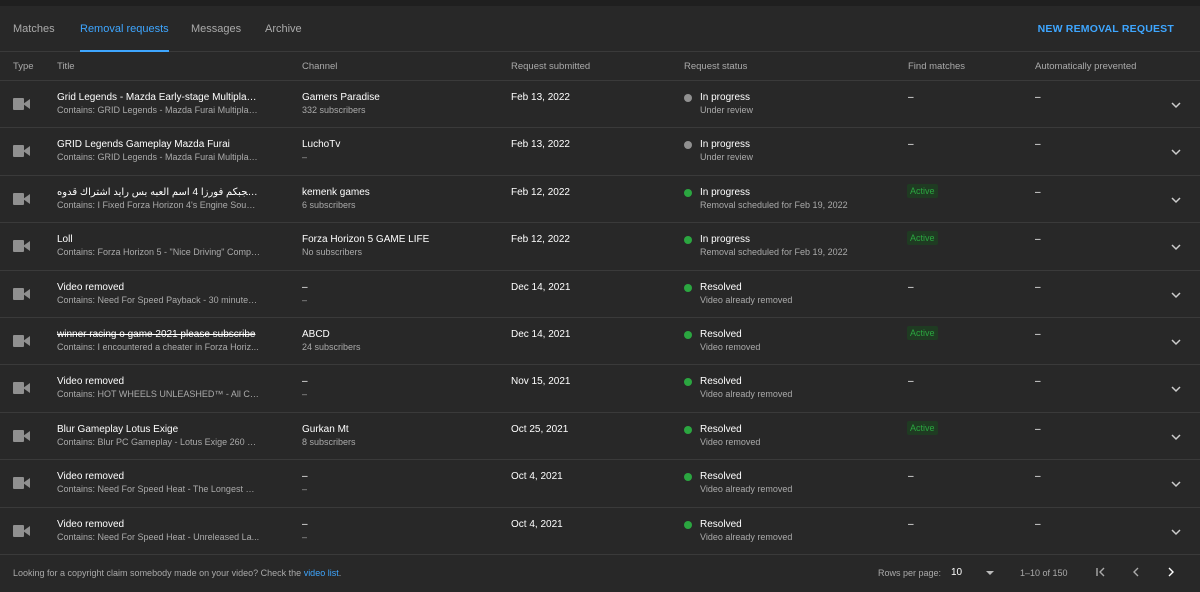 The image size is (1200, 592). Describe the element at coordinates (937, 66) in the screenshot. I see `column-find-matches: Find matches` at that location.